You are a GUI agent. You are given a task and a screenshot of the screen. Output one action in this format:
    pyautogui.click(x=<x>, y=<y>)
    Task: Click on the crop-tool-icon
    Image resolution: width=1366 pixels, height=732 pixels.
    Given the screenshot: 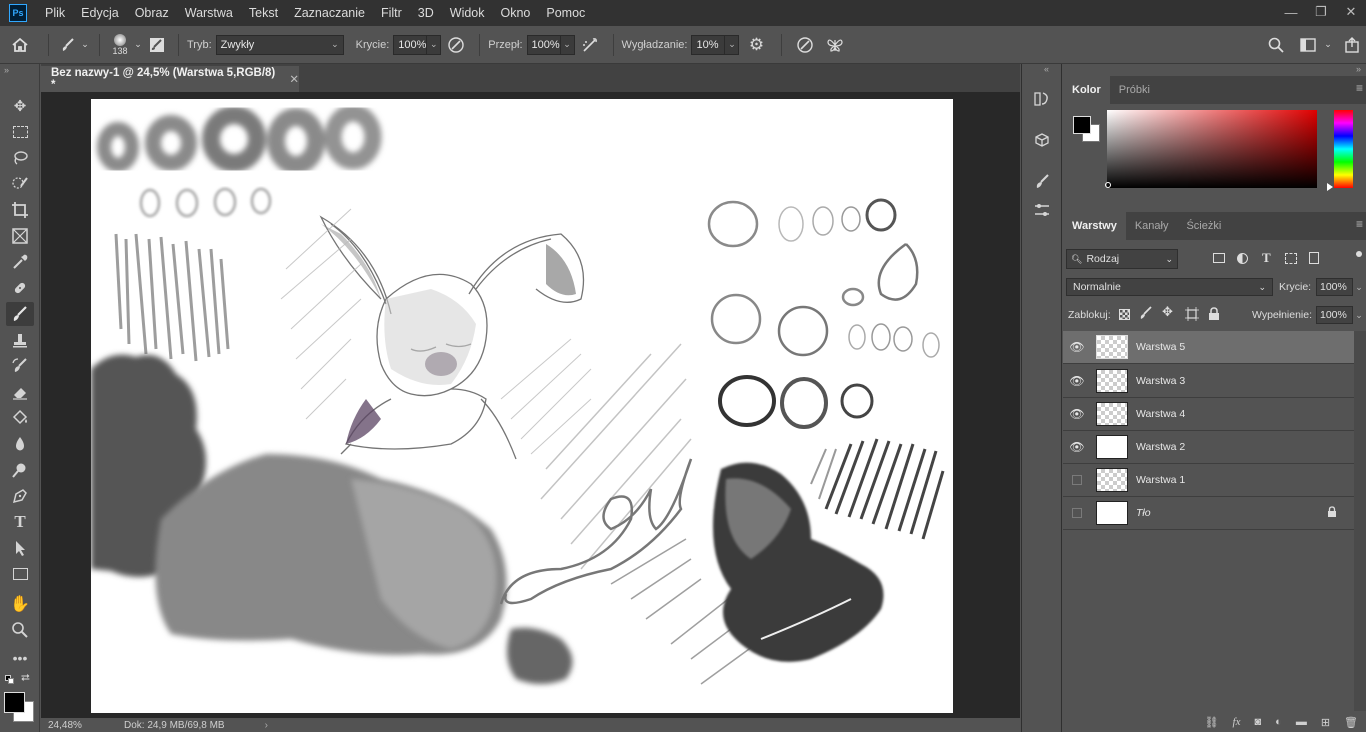 What is the action you would take?
    pyautogui.click(x=20, y=210)
    